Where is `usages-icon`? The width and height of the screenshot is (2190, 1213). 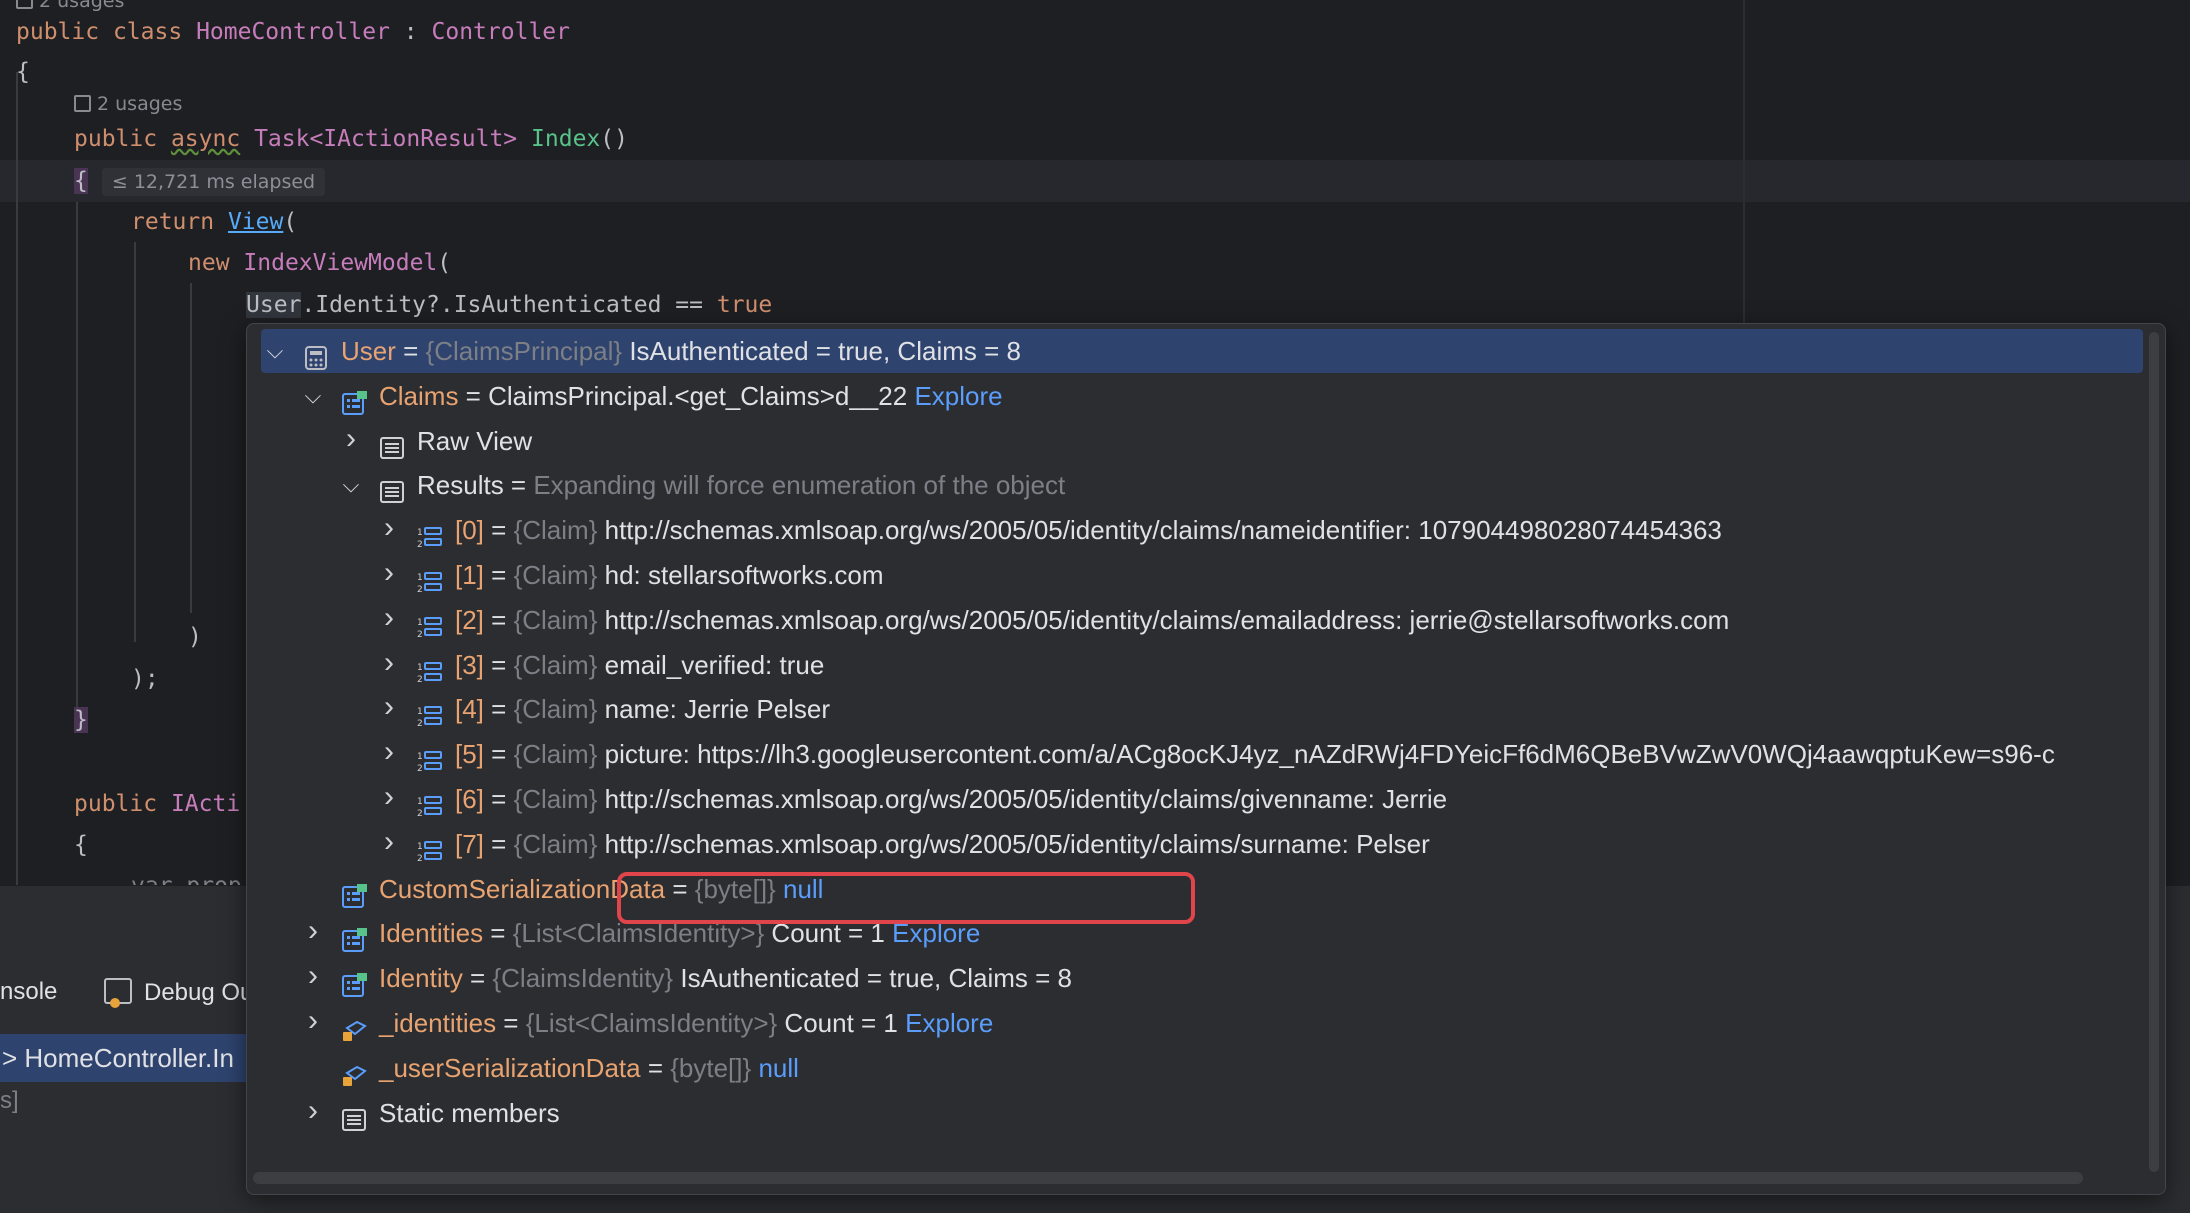 usages-icon is located at coordinates (24, 4).